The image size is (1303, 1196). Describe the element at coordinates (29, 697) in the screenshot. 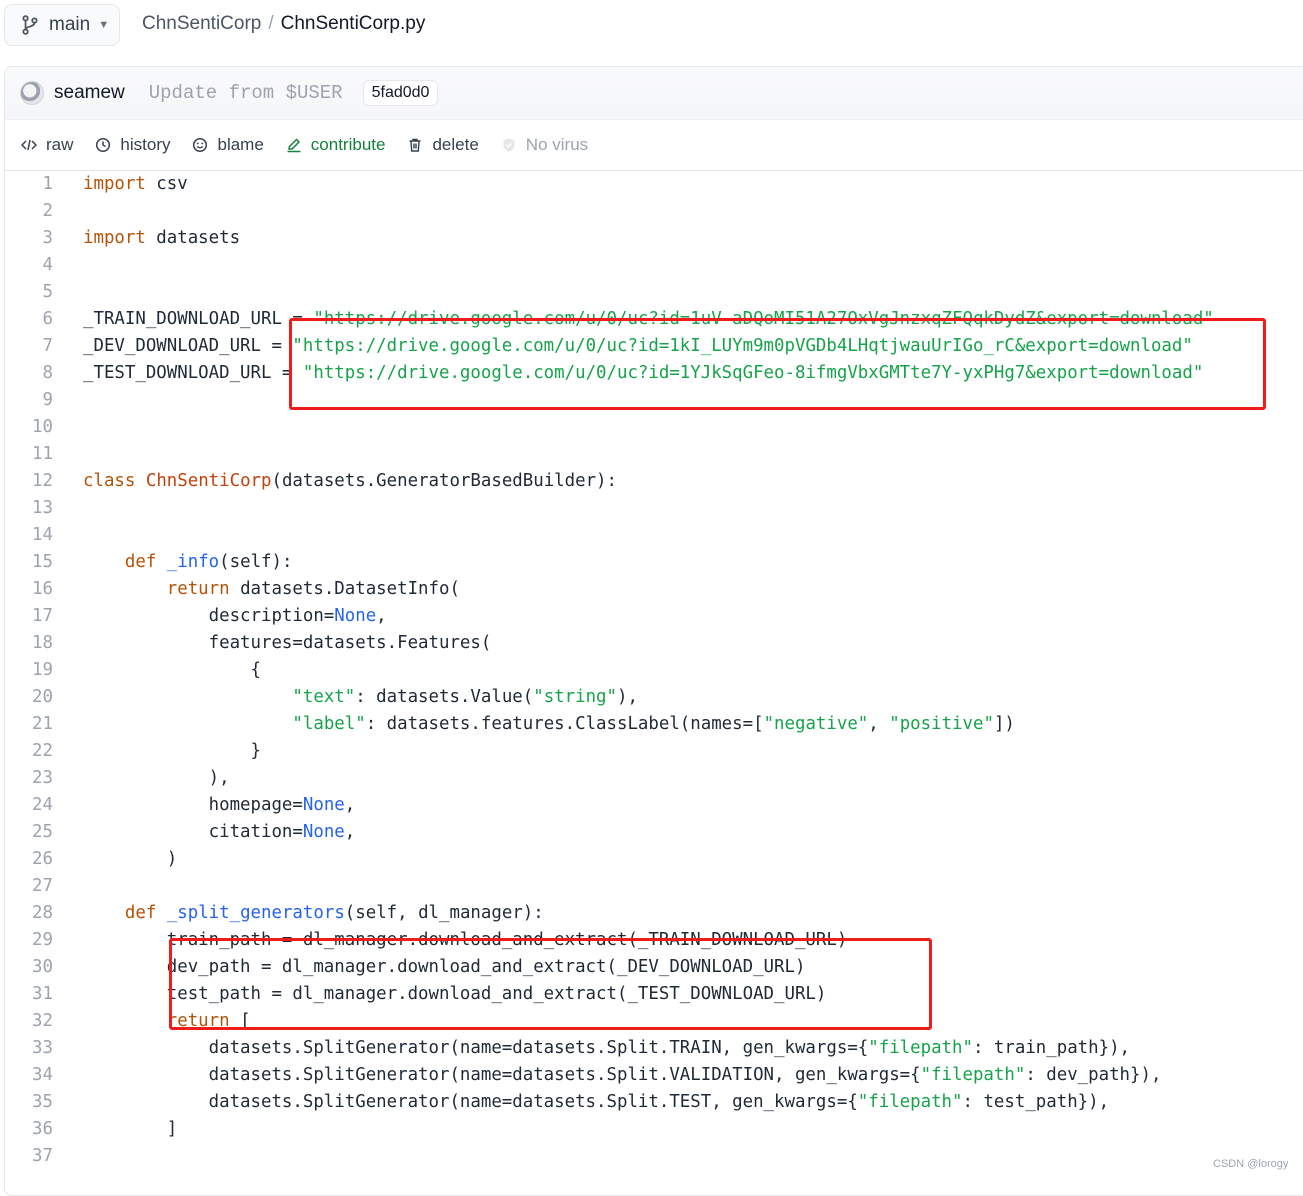

I see `line-number: 20` at that location.